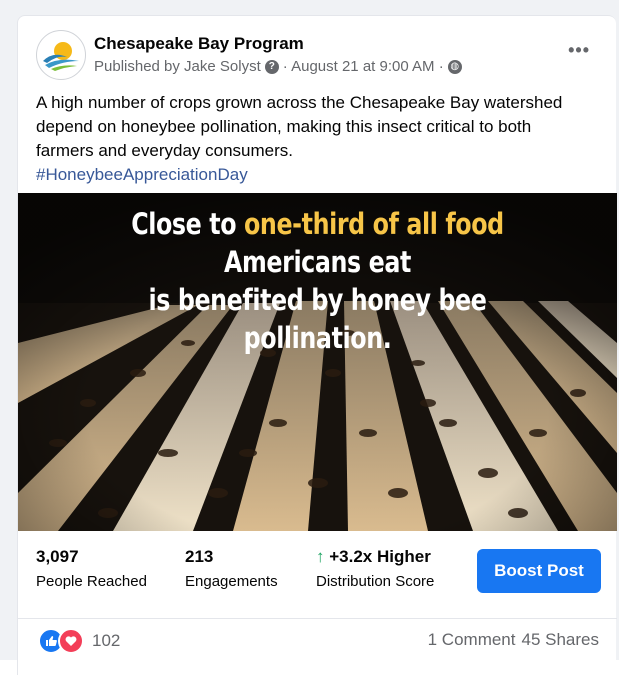 The width and height of the screenshot is (619, 675). I want to click on headline-highlight: one-third of all food, so click(374, 224).